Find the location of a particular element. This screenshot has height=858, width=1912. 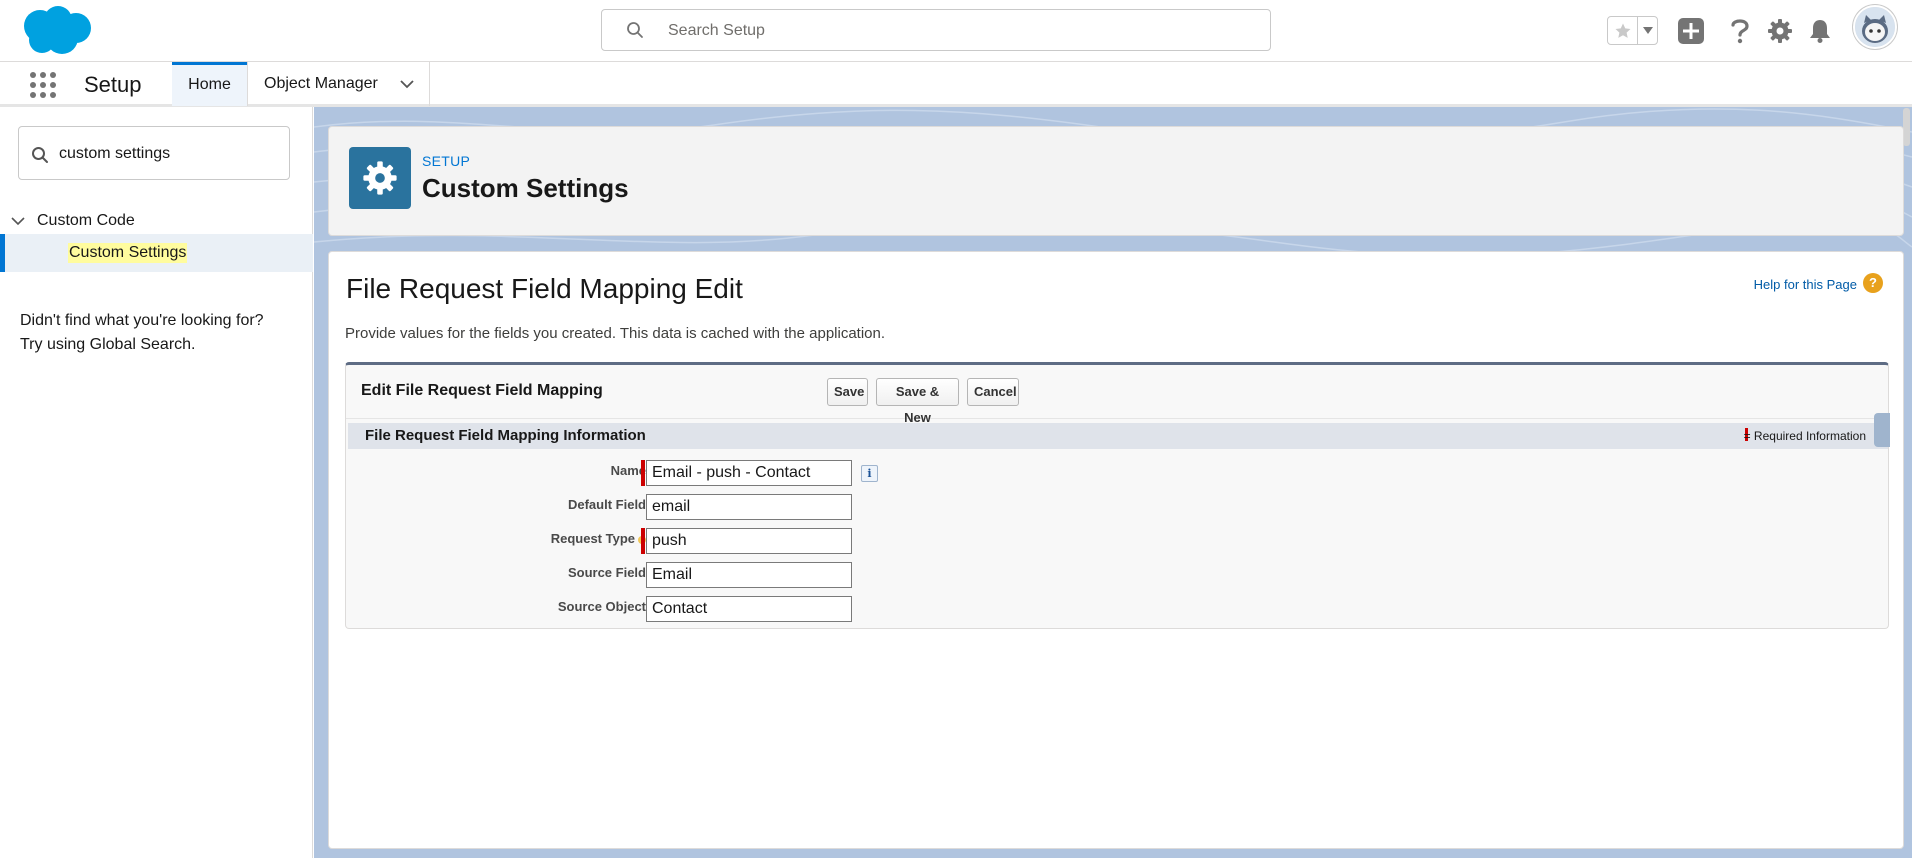

context-navigation-bar: Setup Home Object Manager is located at coordinates (956, 84).